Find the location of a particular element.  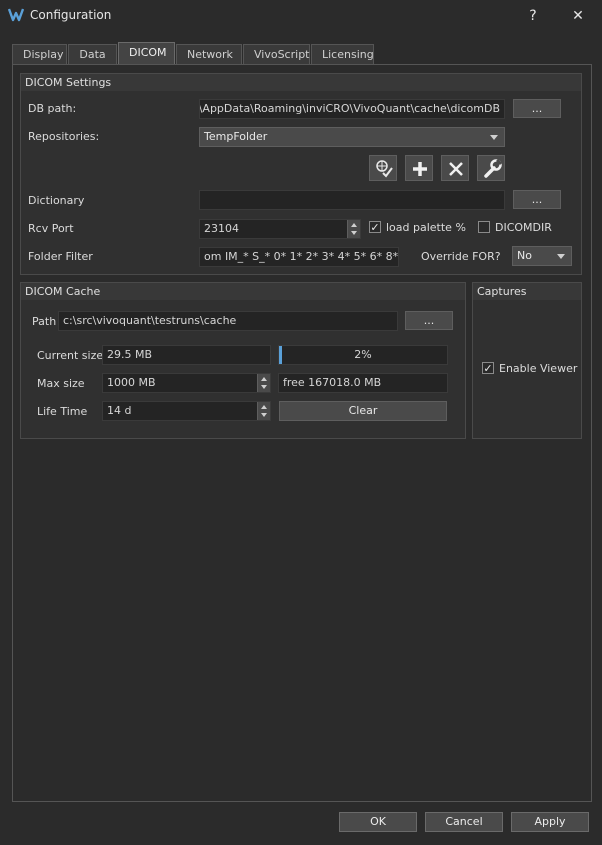

rcv-port-value: 23104 is located at coordinates (221, 228).